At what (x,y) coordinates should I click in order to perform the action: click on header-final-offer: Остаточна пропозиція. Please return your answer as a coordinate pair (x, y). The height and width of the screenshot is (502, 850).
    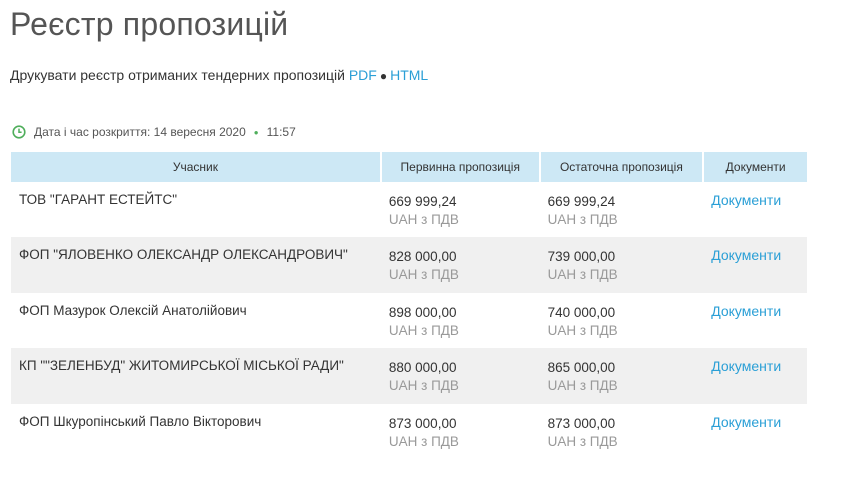
    Looking at the image, I should click on (622, 167).